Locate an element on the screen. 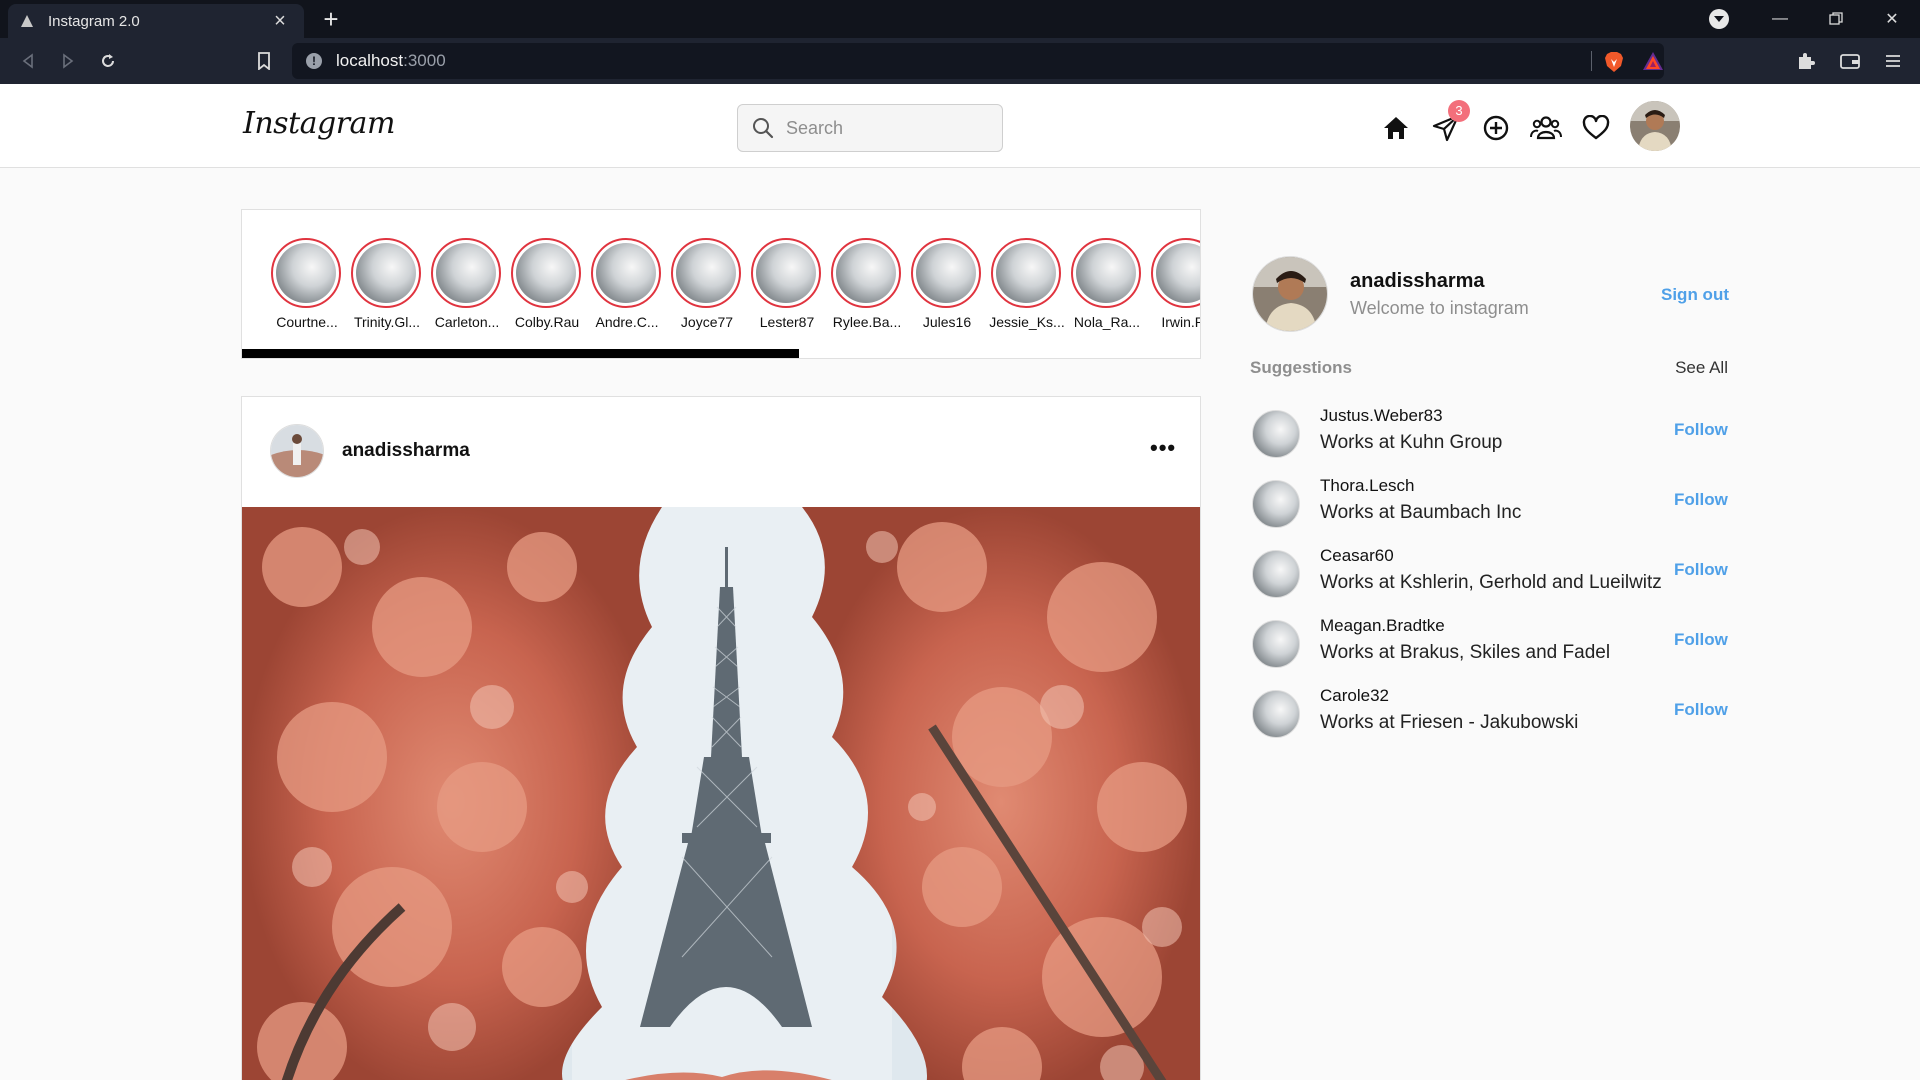 The height and width of the screenshot is (1080, 1920). extensions-icon is located at coordinates (1806, 61).